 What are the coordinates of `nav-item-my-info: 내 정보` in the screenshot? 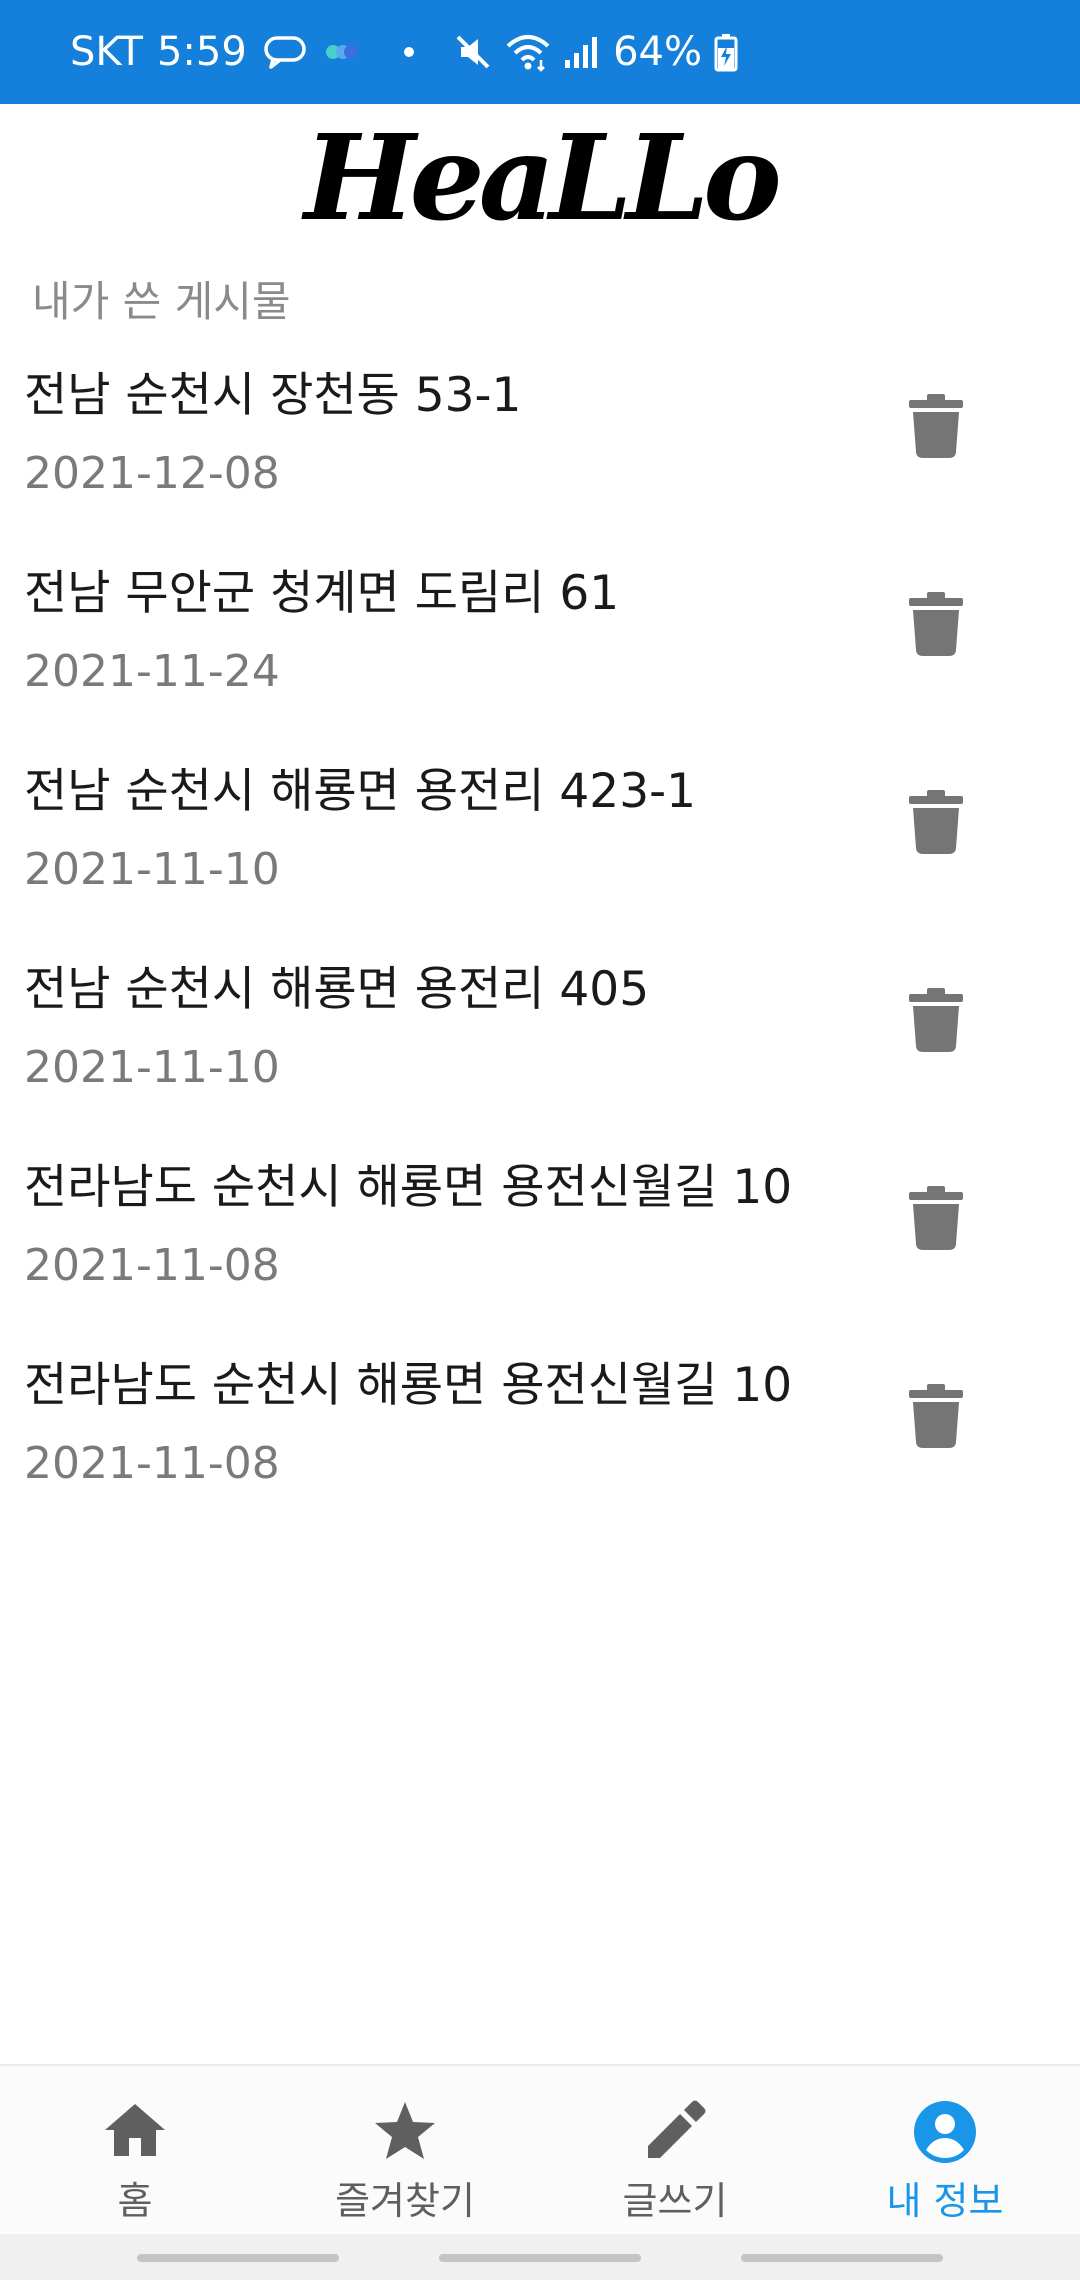 It's located at (945, 2151).